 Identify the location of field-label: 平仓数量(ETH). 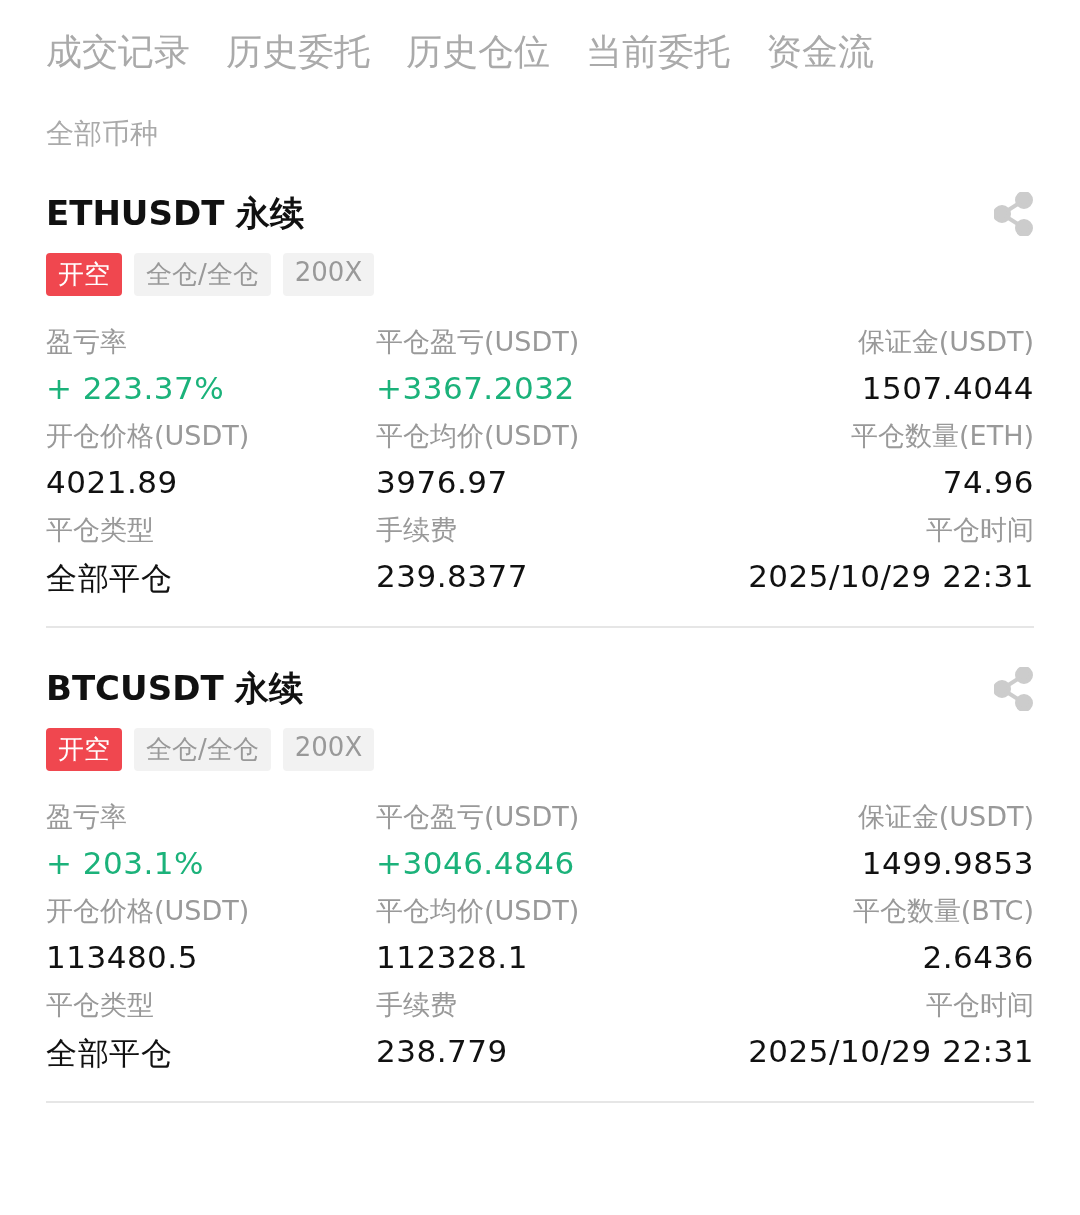
(942, 436).